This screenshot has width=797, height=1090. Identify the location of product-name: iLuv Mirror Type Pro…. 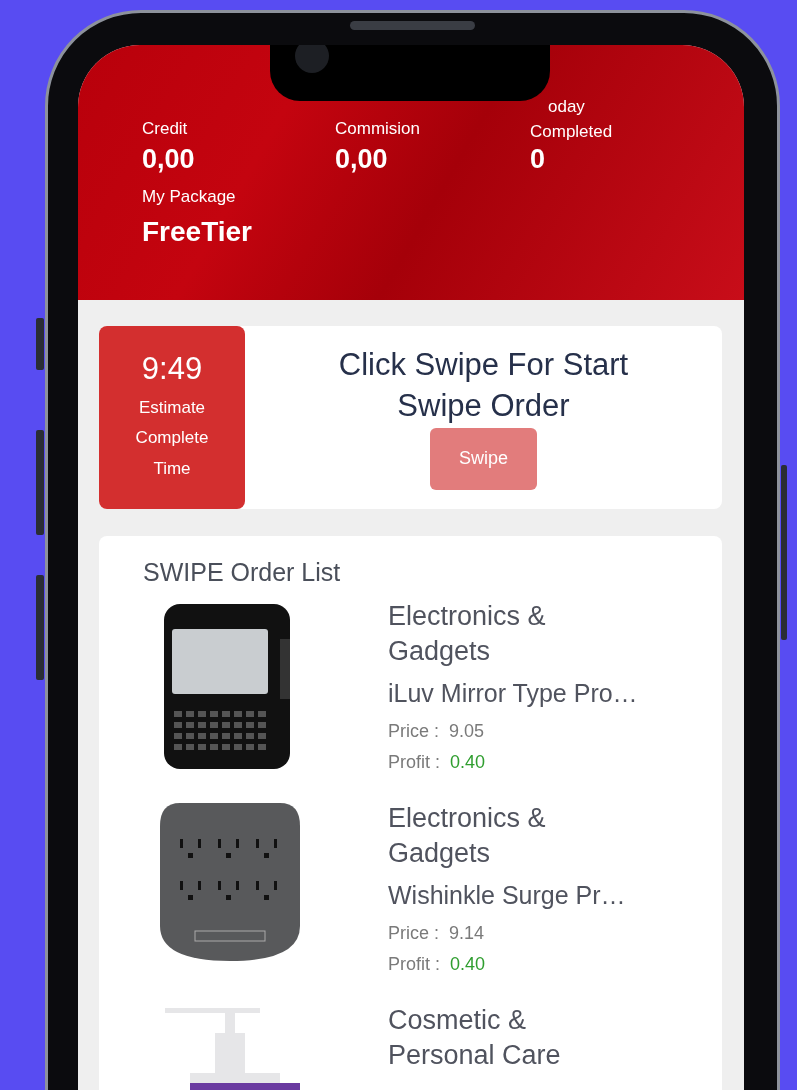
(513, 694).